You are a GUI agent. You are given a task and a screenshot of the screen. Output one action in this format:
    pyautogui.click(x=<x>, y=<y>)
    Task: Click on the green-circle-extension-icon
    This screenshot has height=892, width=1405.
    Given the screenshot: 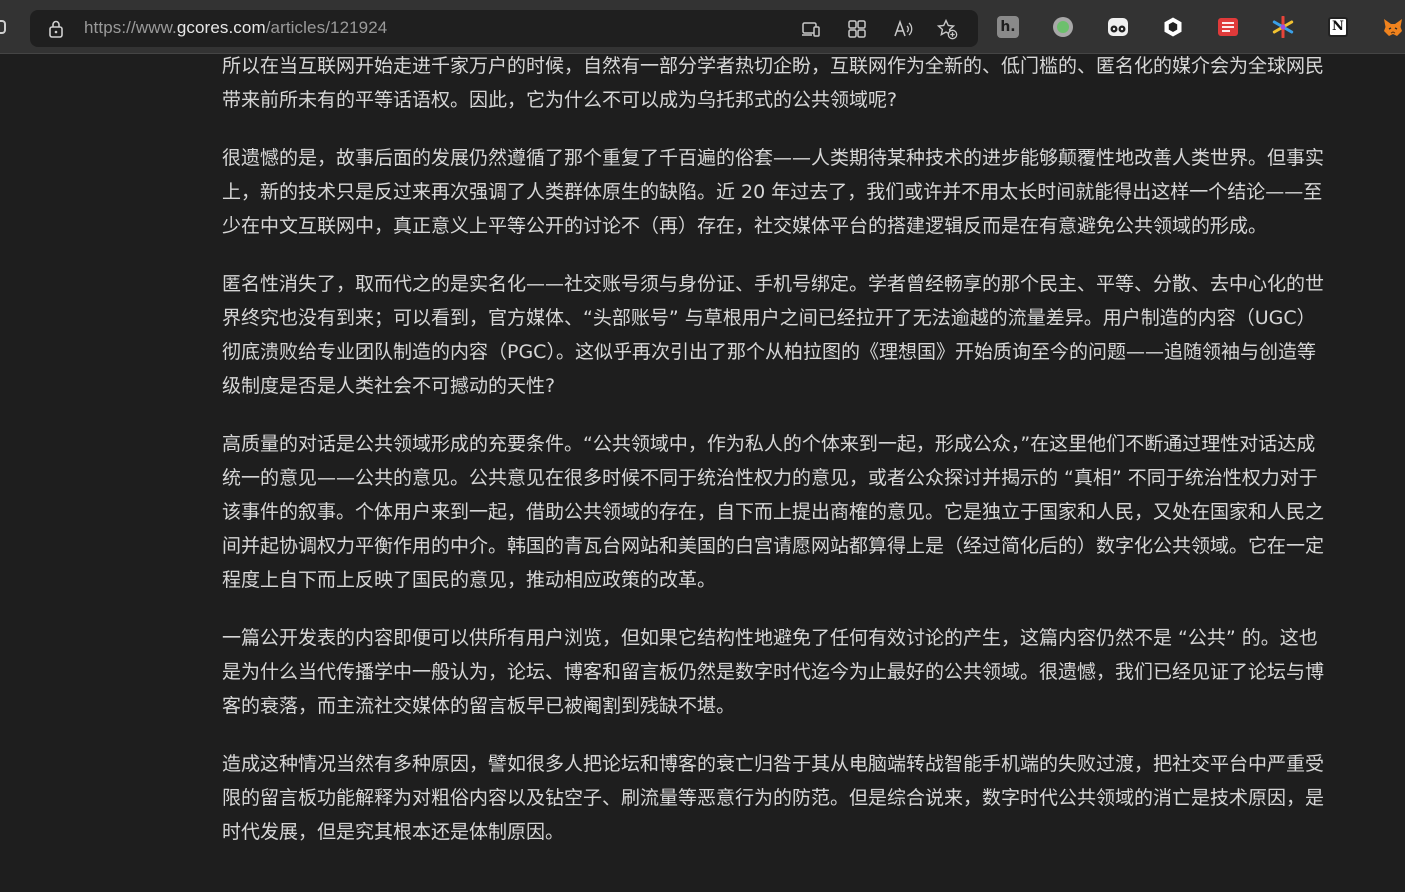 What is the action you would take?
    pyautogui.click(x=1063, y=27)
    